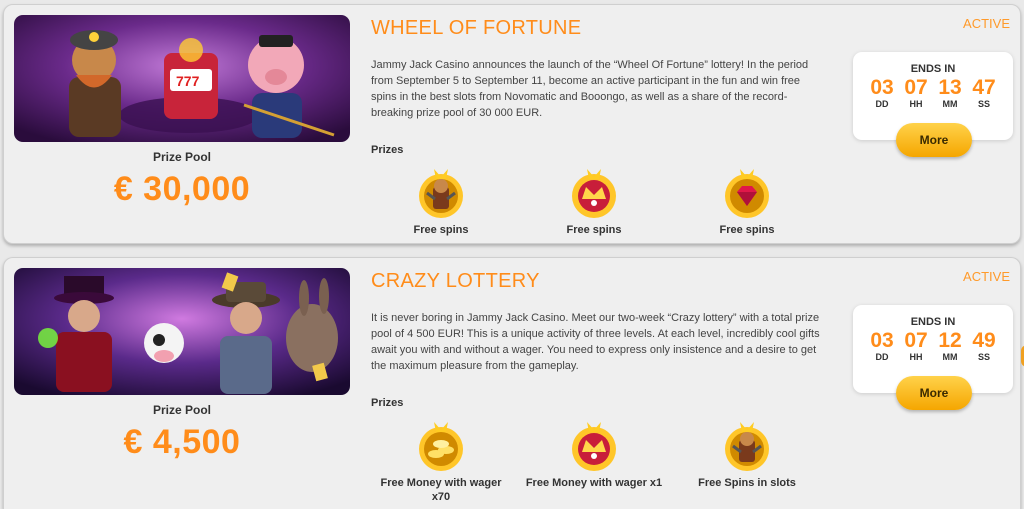 The image size is (1024, 509). What do you see at coordinates (747, 483) in the screenshot?
I see `prize-label: Free Spins in slots` at bounding box center [747, 483].